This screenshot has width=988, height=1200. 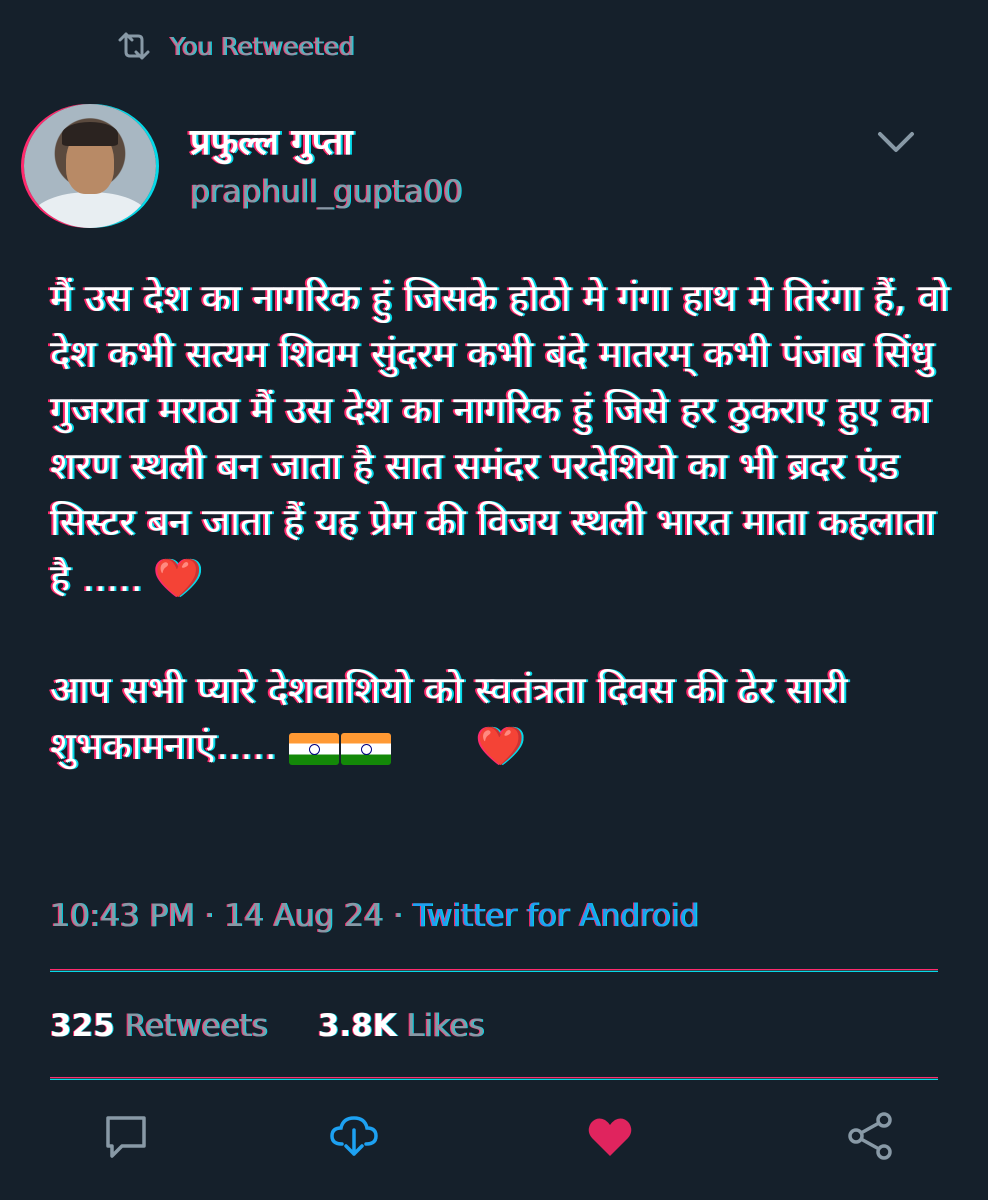 I want to click on tweet-stats: 325 Retweets 3.8K Likes, so click(x=267, y=1026).